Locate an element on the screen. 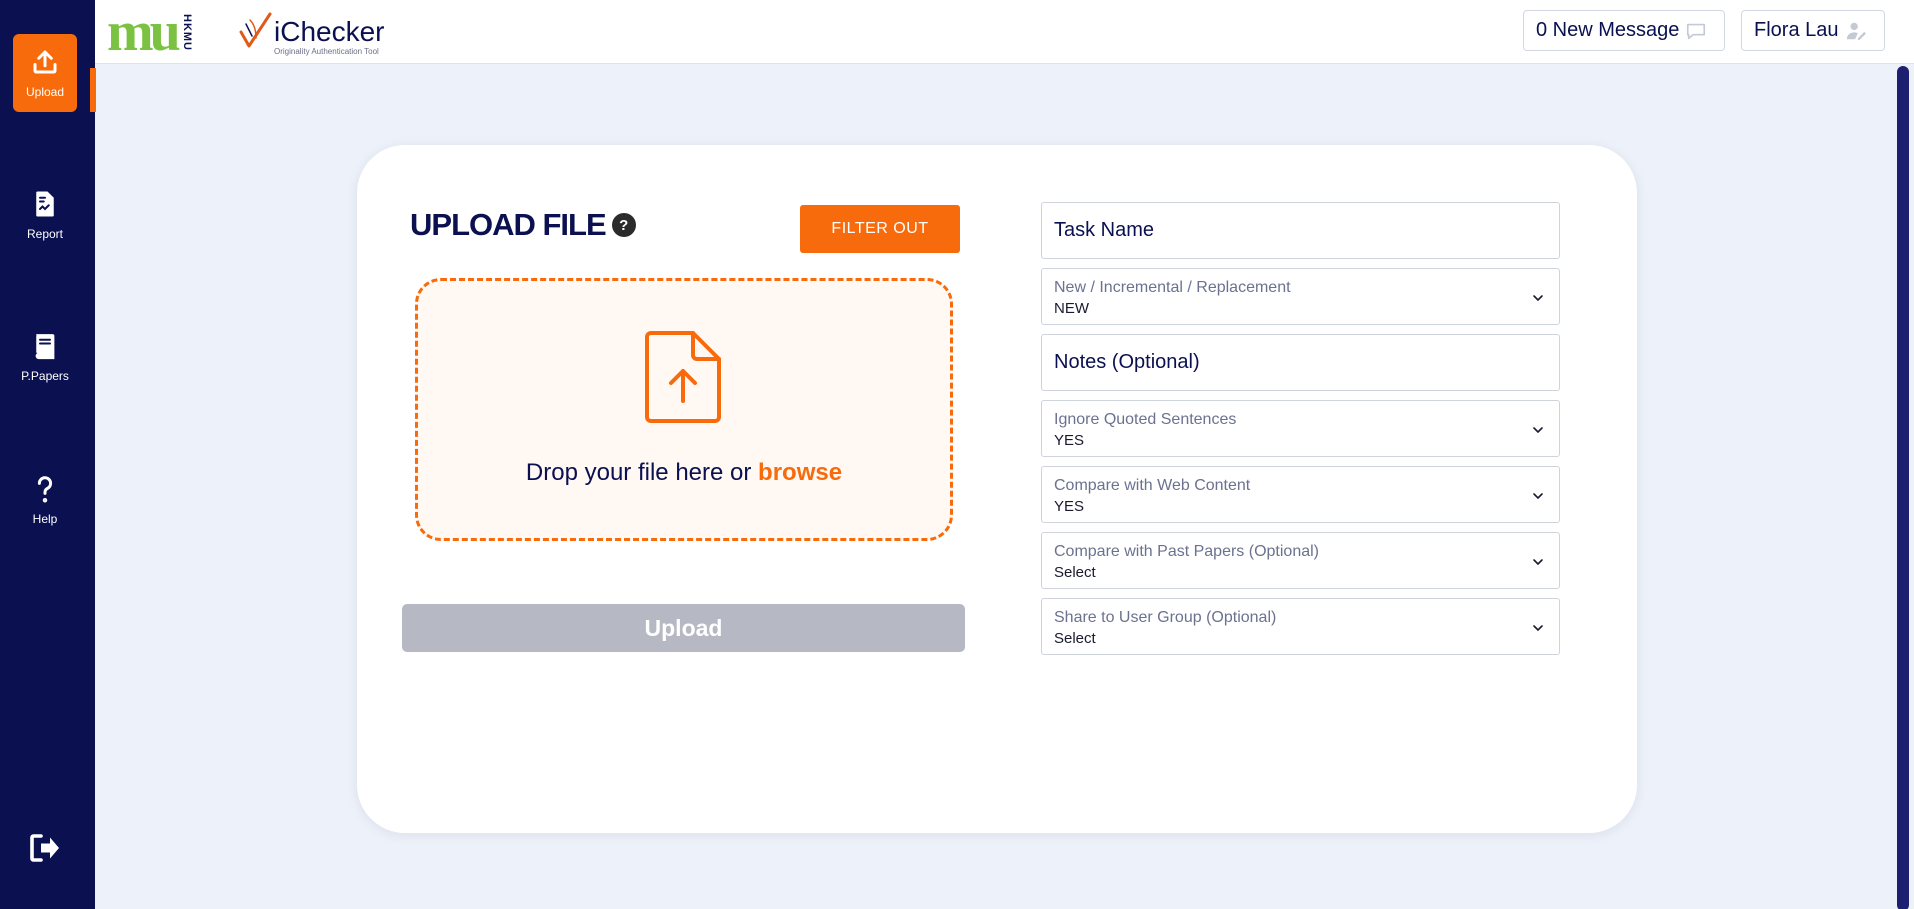 The image size is (1914, 909). upload-icon is located at coordinates (45, 62).